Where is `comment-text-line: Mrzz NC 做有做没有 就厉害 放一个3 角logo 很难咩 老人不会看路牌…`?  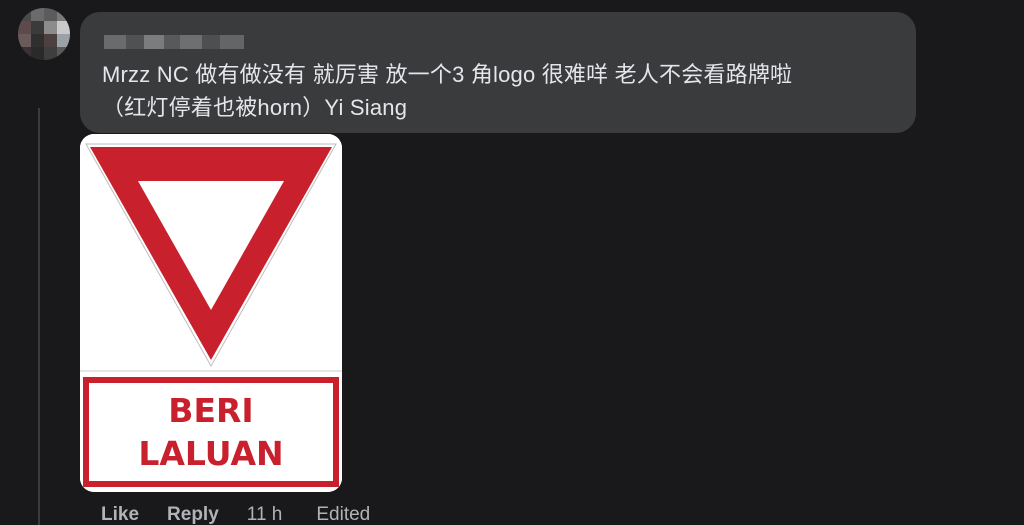 comment-text-line: Mrzz NC 做有做没有 就厉害 放一个3 角logo 很难咩 老人不会看路牌… is located at coordinates (447, 74).